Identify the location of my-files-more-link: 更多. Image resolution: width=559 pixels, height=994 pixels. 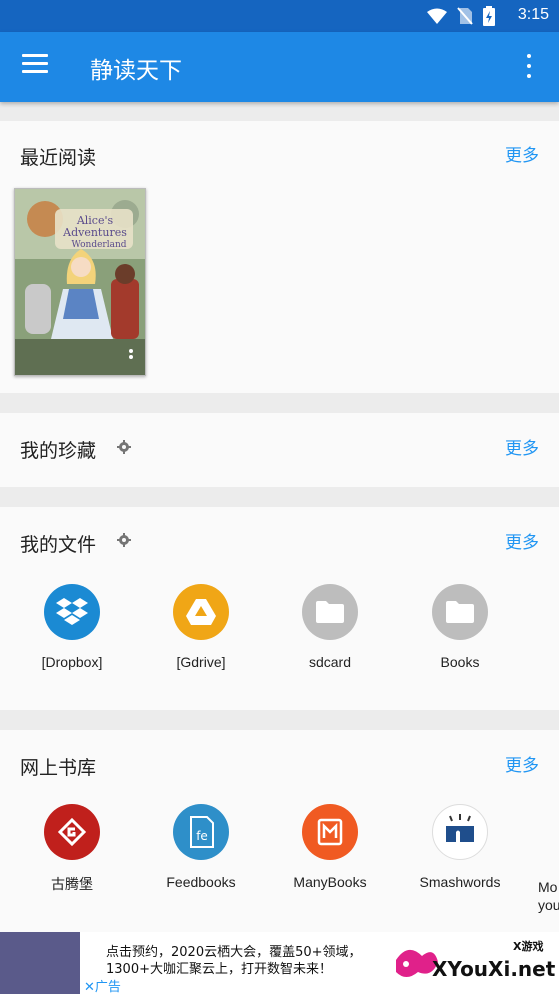
(522, 540).